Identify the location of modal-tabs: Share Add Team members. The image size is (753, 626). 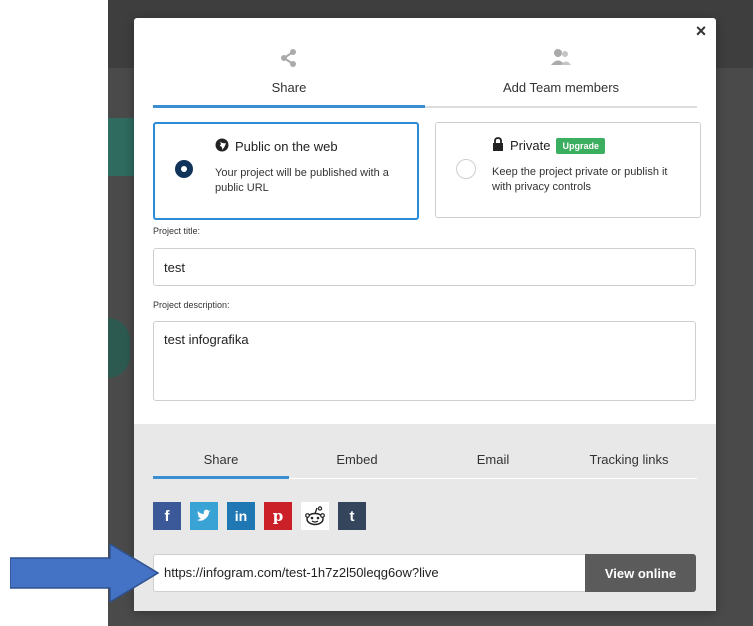
(425, 75).